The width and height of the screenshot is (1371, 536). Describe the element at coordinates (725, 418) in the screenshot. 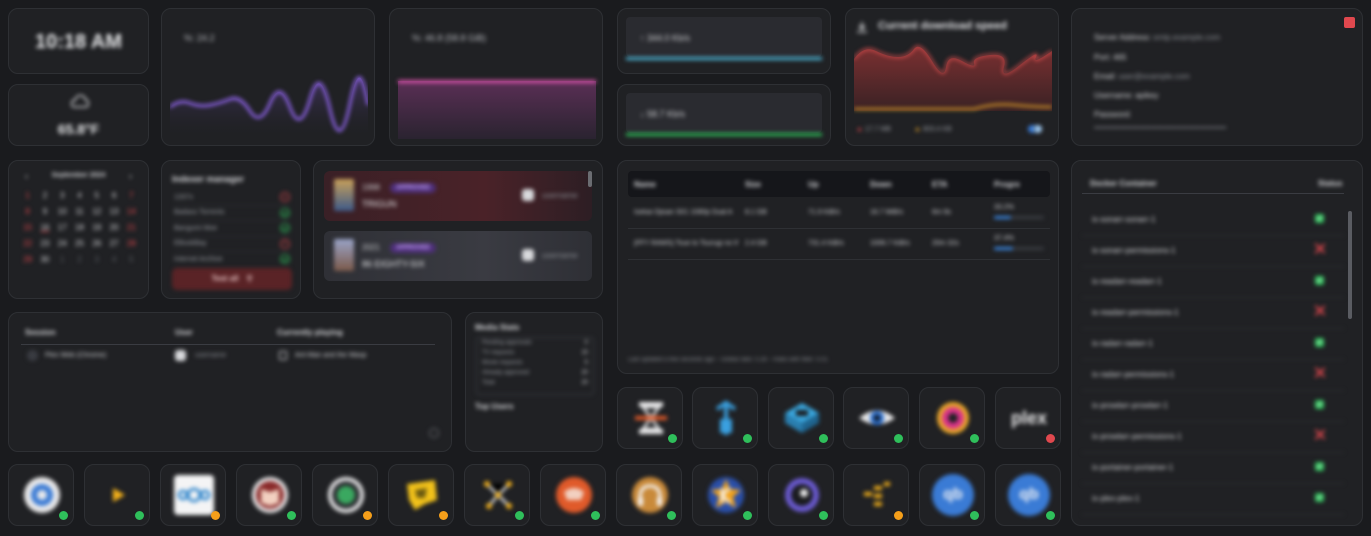

I see `app-tile-transmission` at that location.